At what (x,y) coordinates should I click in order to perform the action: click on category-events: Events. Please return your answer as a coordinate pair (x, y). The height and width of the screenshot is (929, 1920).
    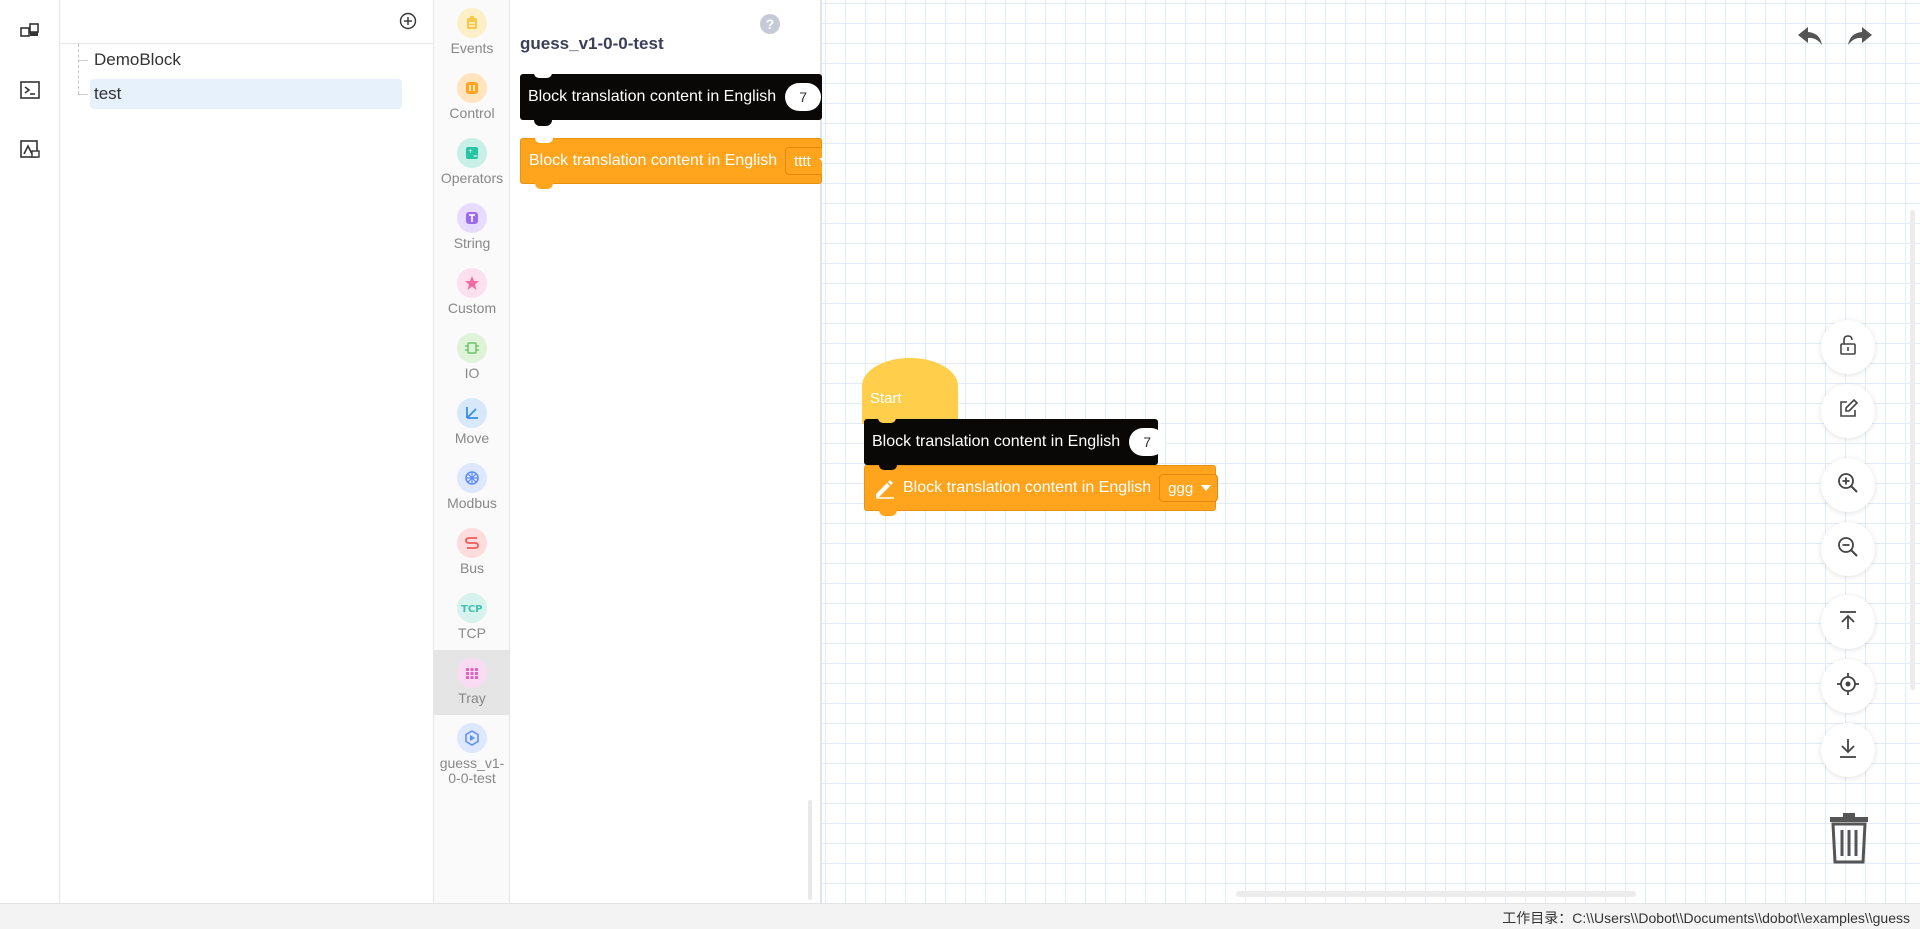
    Looking at the image, I should click on (472, 32).